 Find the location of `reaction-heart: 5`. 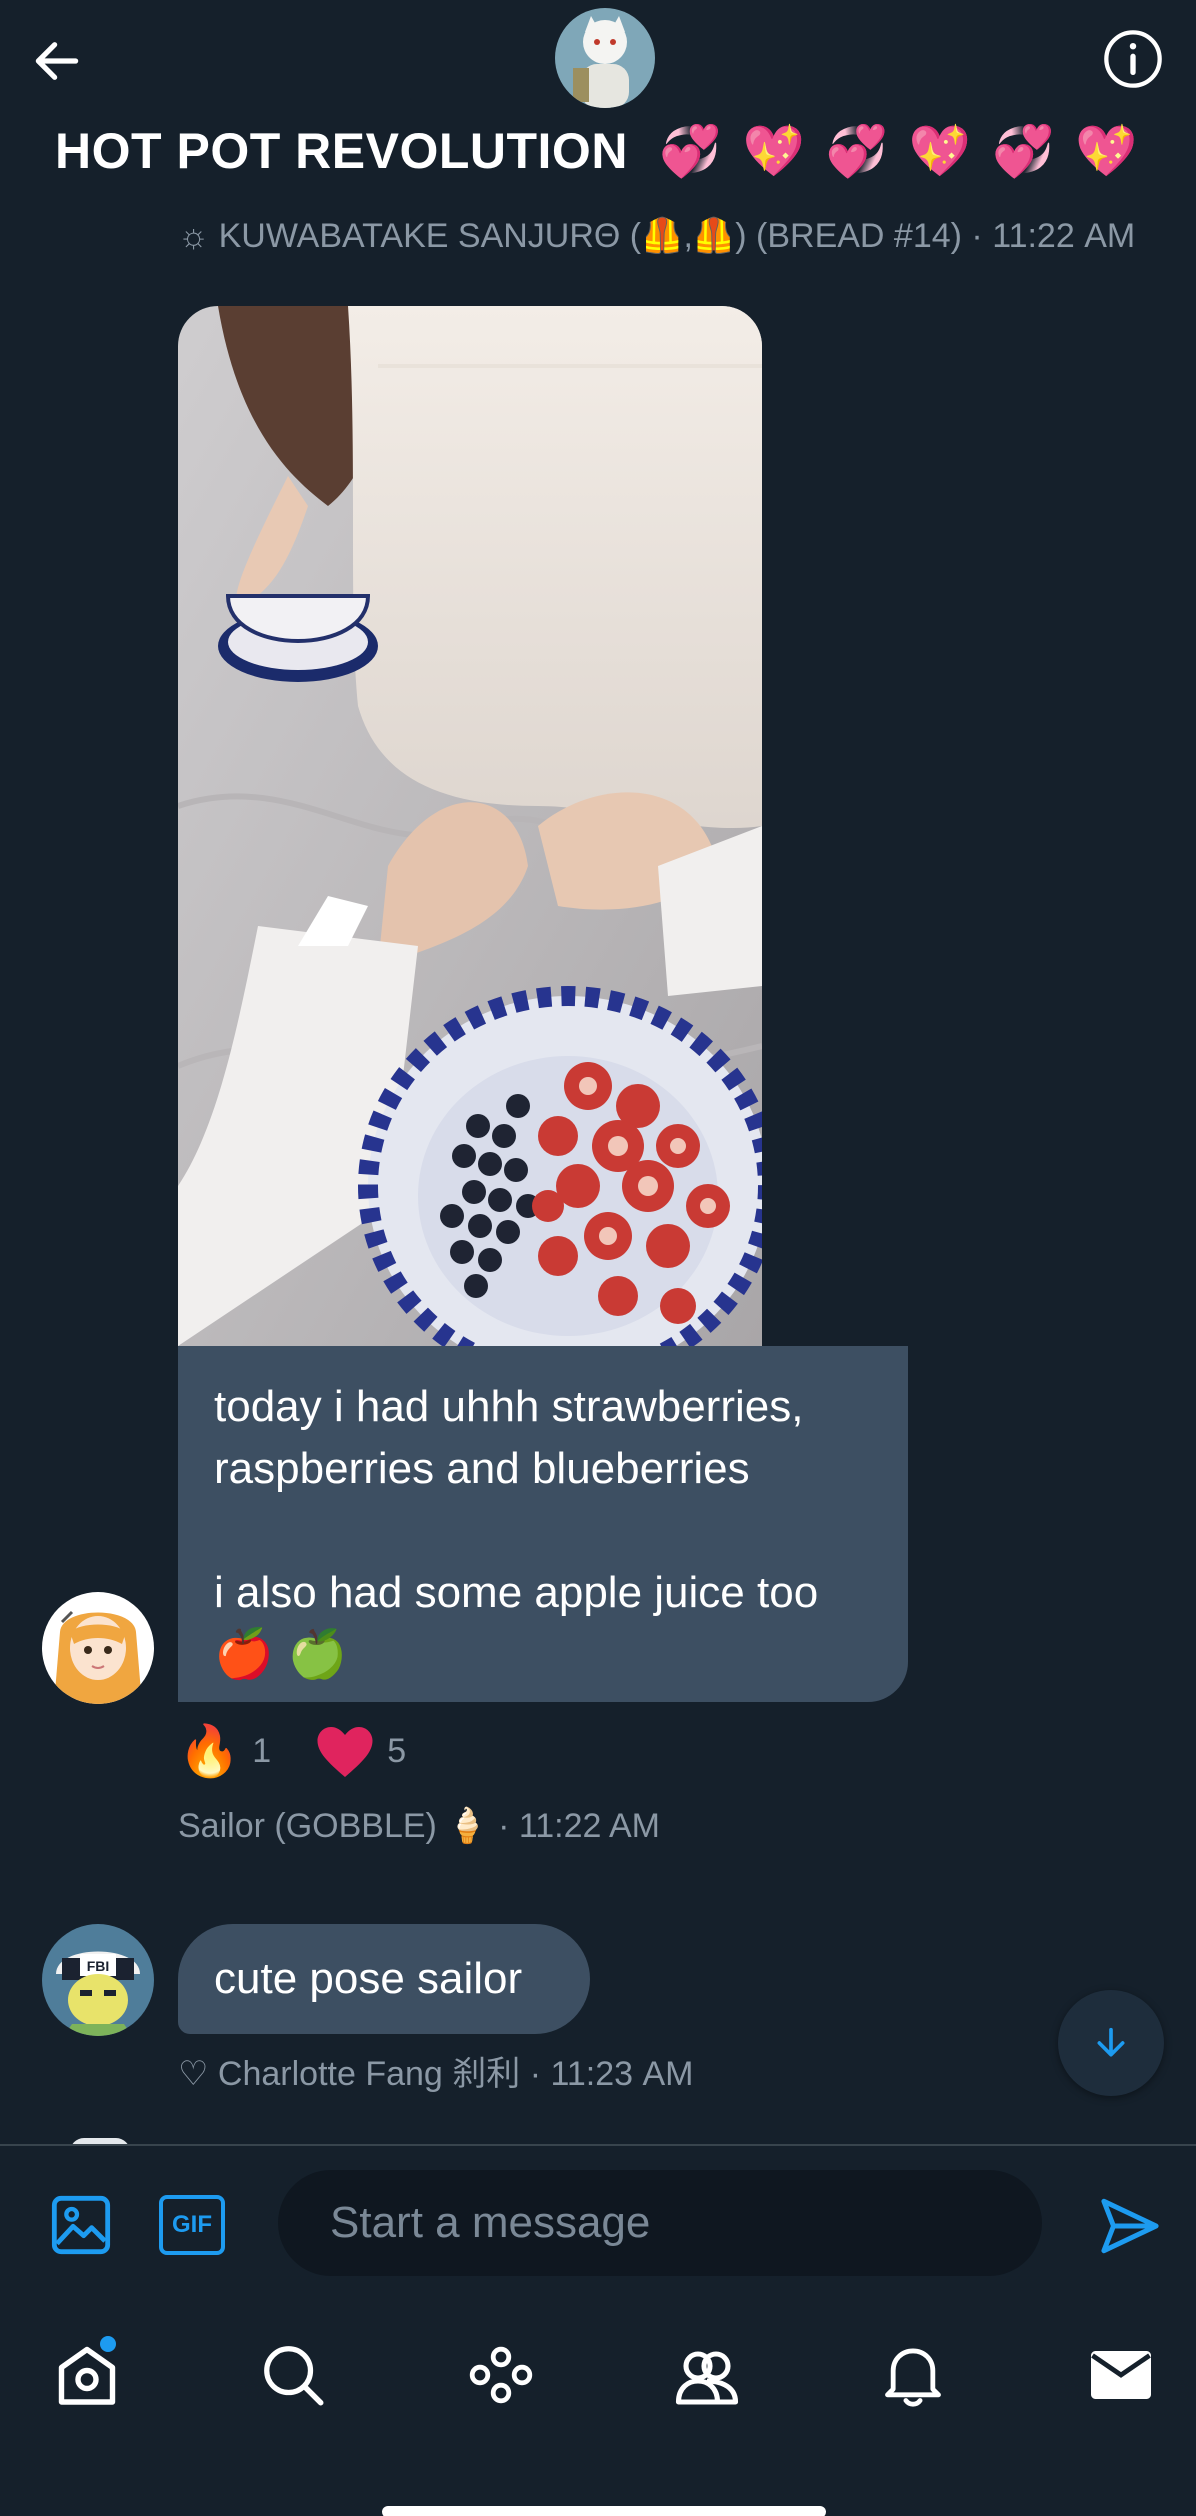

reaction-heart: 5 is located at coordinates (360, 1752).